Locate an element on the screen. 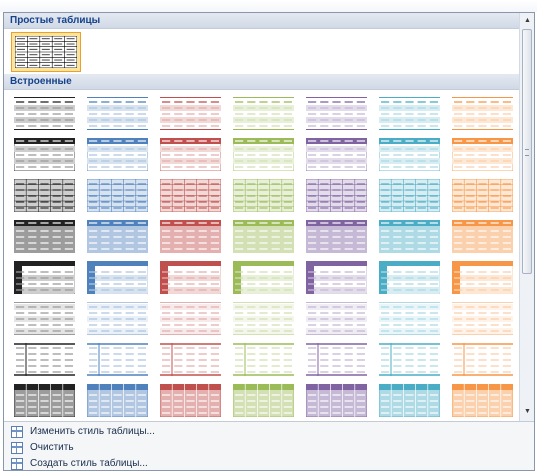  gallery-scrollbar: ▲ ▼ is located at coordinates (526, 217).